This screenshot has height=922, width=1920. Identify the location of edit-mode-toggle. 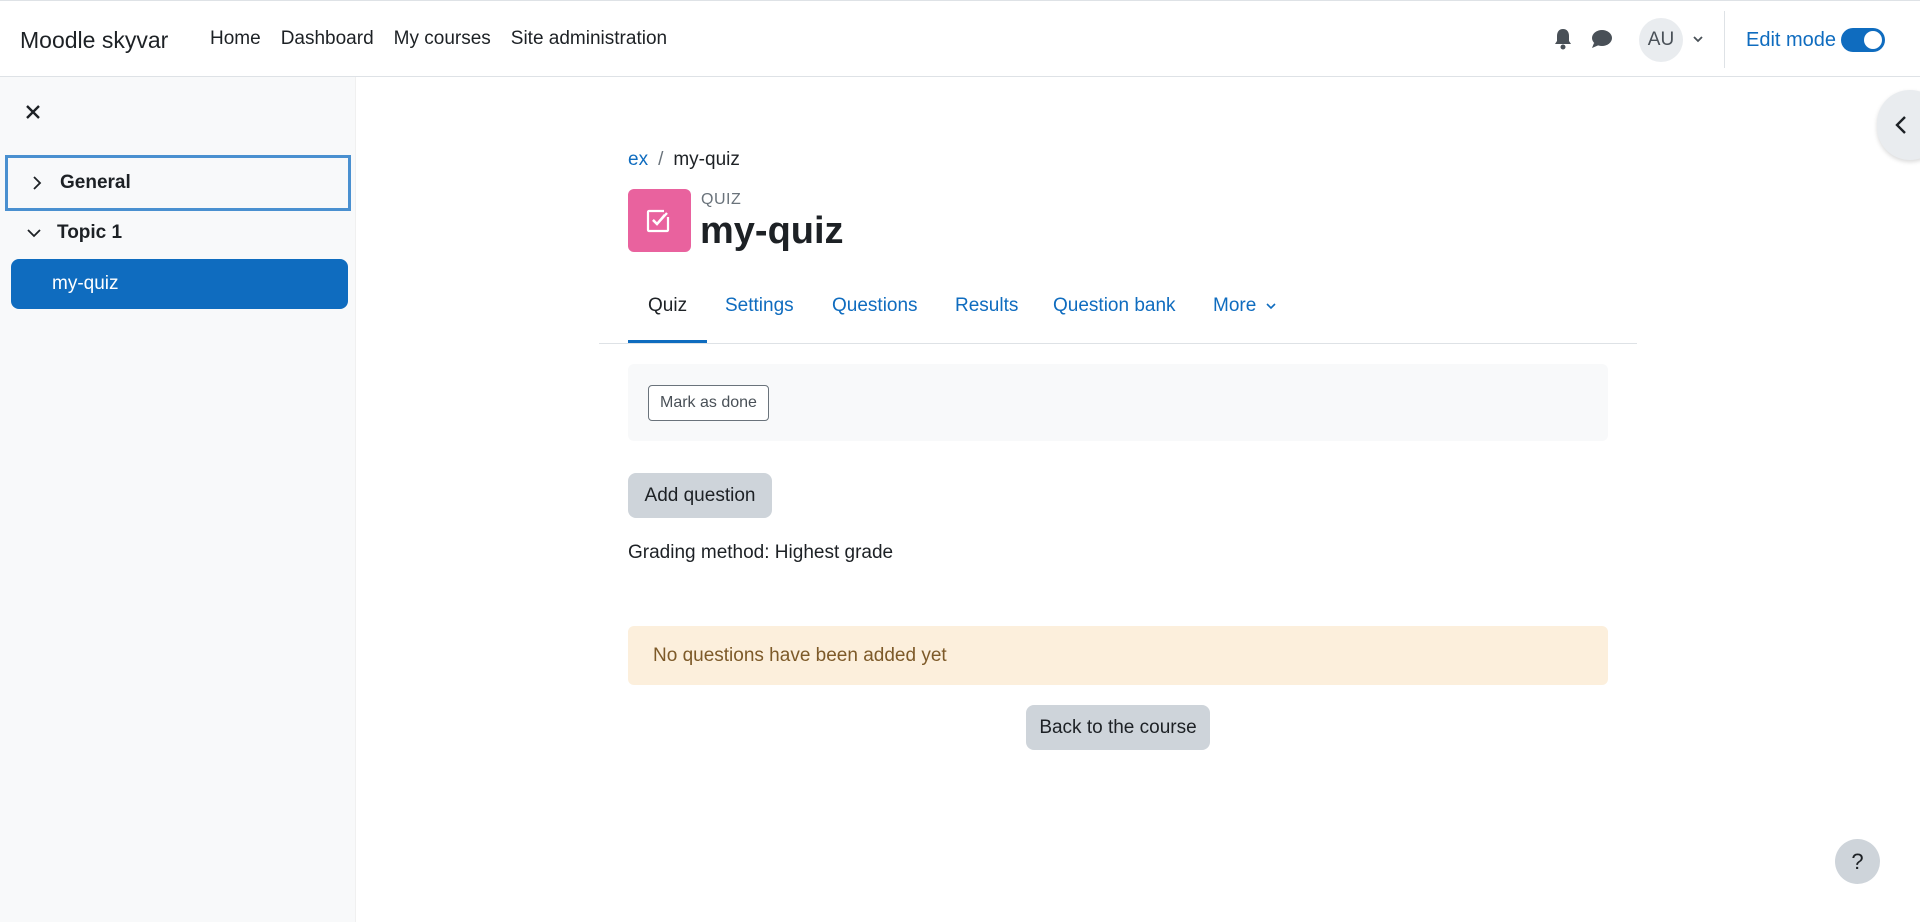
(1863, 40).